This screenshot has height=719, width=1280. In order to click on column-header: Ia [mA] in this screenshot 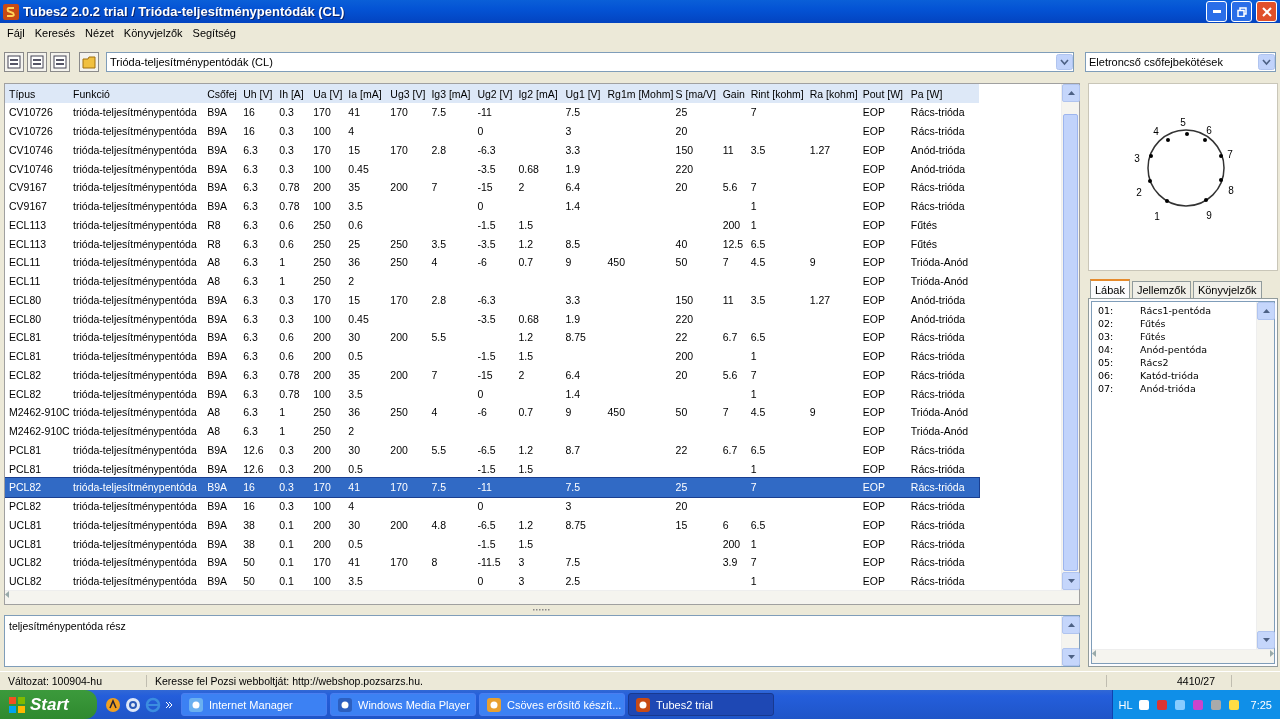, I will do `click(365, 93)`.